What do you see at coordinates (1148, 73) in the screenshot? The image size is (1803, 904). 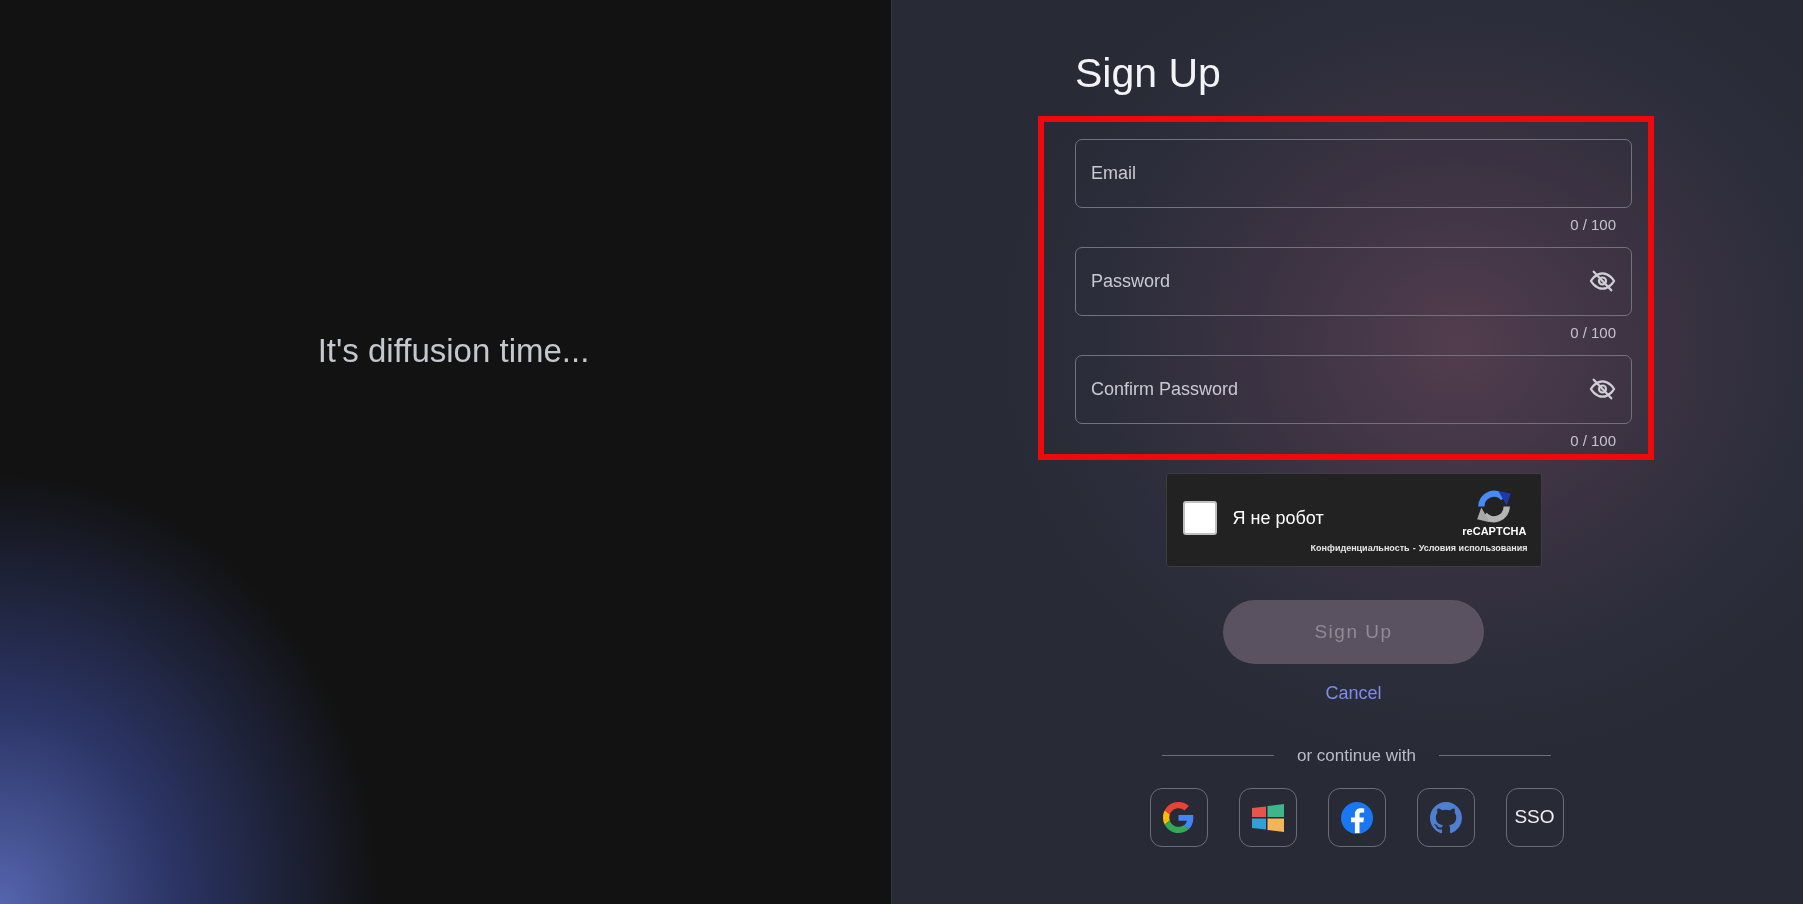 I see `page-title: Sign Up` at bounding box center [1148, 73].